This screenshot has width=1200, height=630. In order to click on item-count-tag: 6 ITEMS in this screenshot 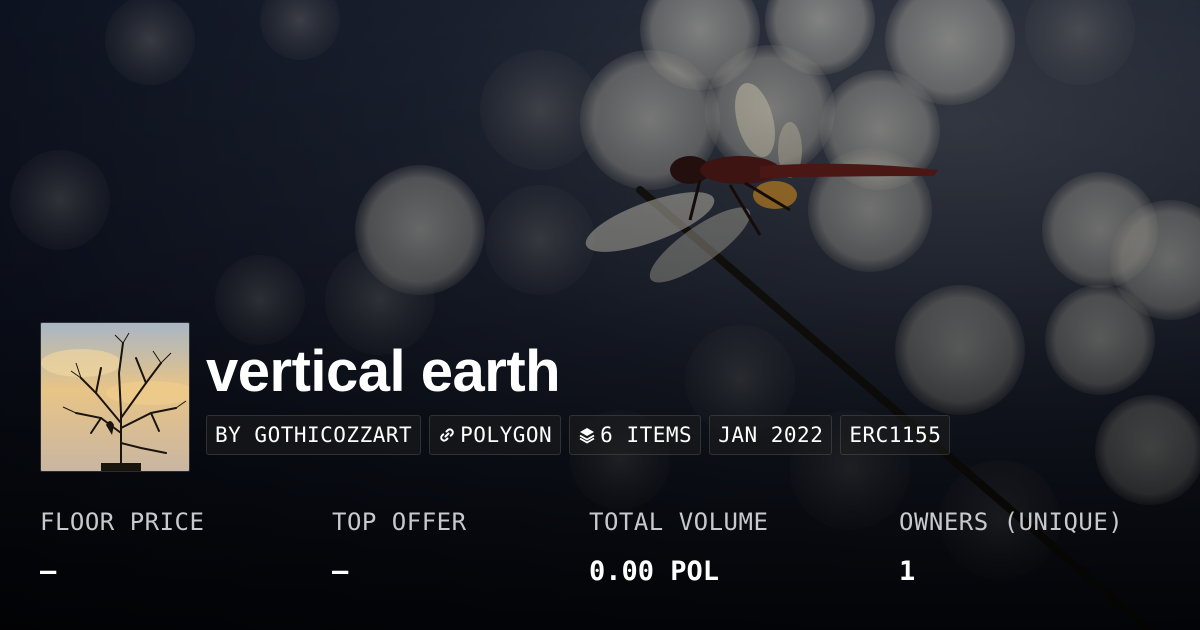, I will do `click(635, 435)`.